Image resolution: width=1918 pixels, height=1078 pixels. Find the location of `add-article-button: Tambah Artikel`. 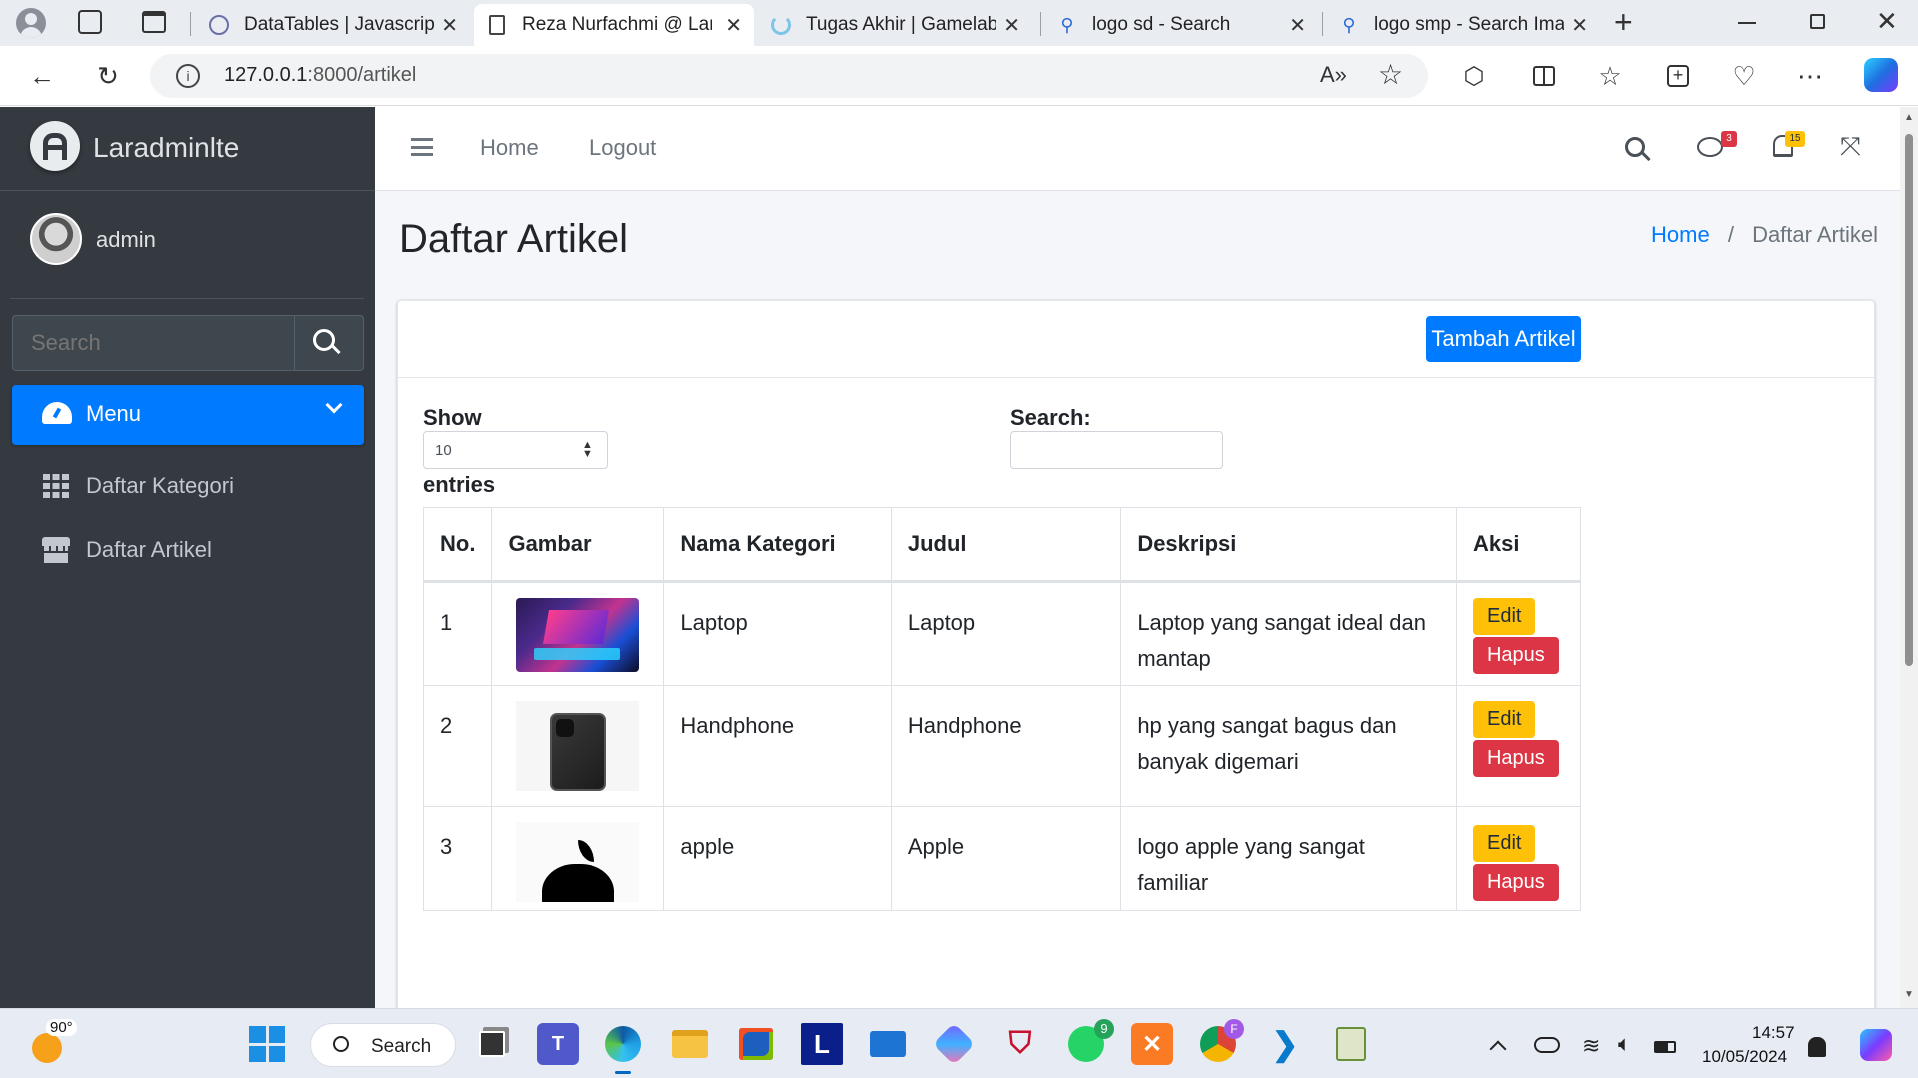

add-article-button: Tambah Artikel is located at coordinates (1503, 339).